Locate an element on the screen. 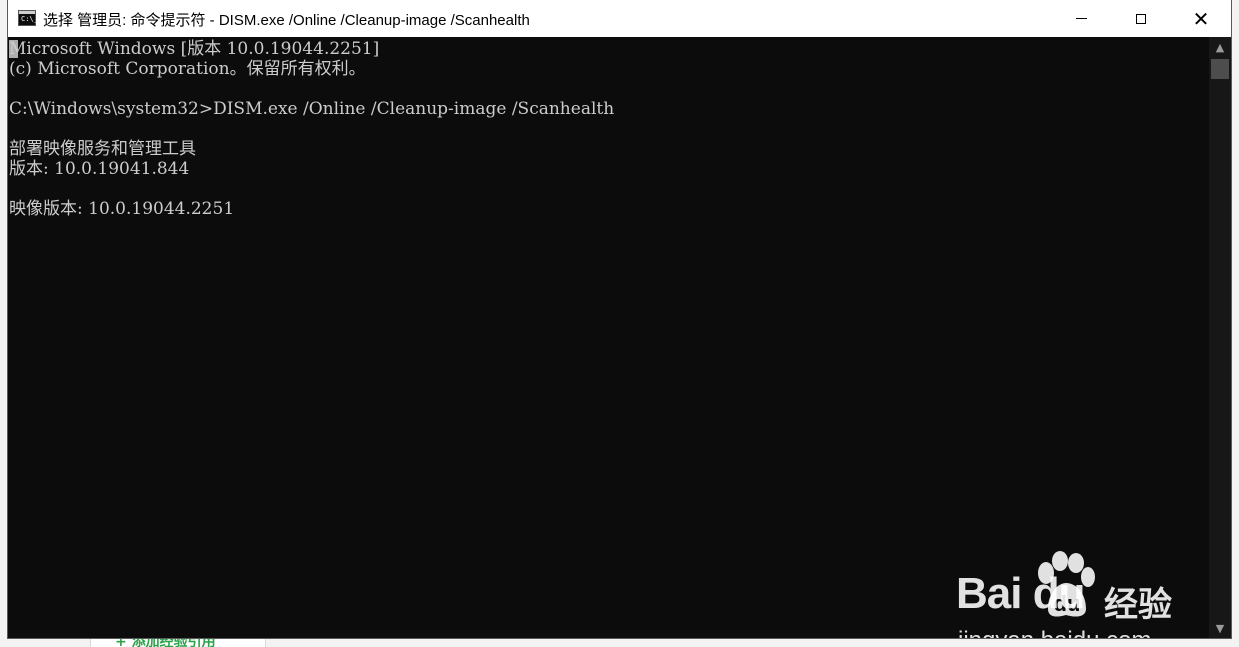 The height and width of the screenshot is (647, 1239). chevron-down-icon: ▼ is located at coordinates (1220, 628).